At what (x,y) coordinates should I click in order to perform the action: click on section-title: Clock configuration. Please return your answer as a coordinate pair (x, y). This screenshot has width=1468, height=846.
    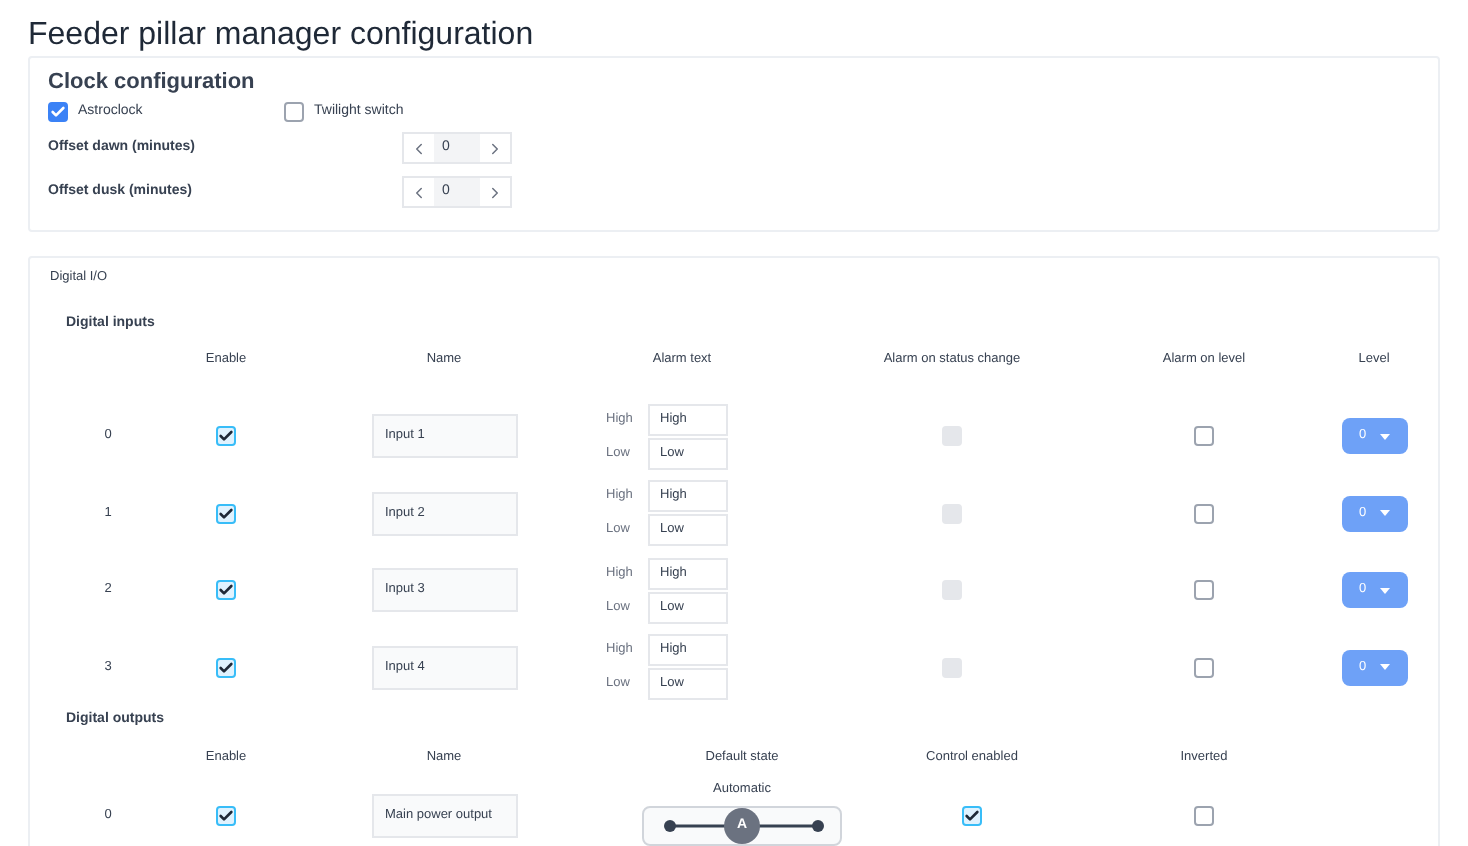
    Looking at the image, I should click on (152, 82).